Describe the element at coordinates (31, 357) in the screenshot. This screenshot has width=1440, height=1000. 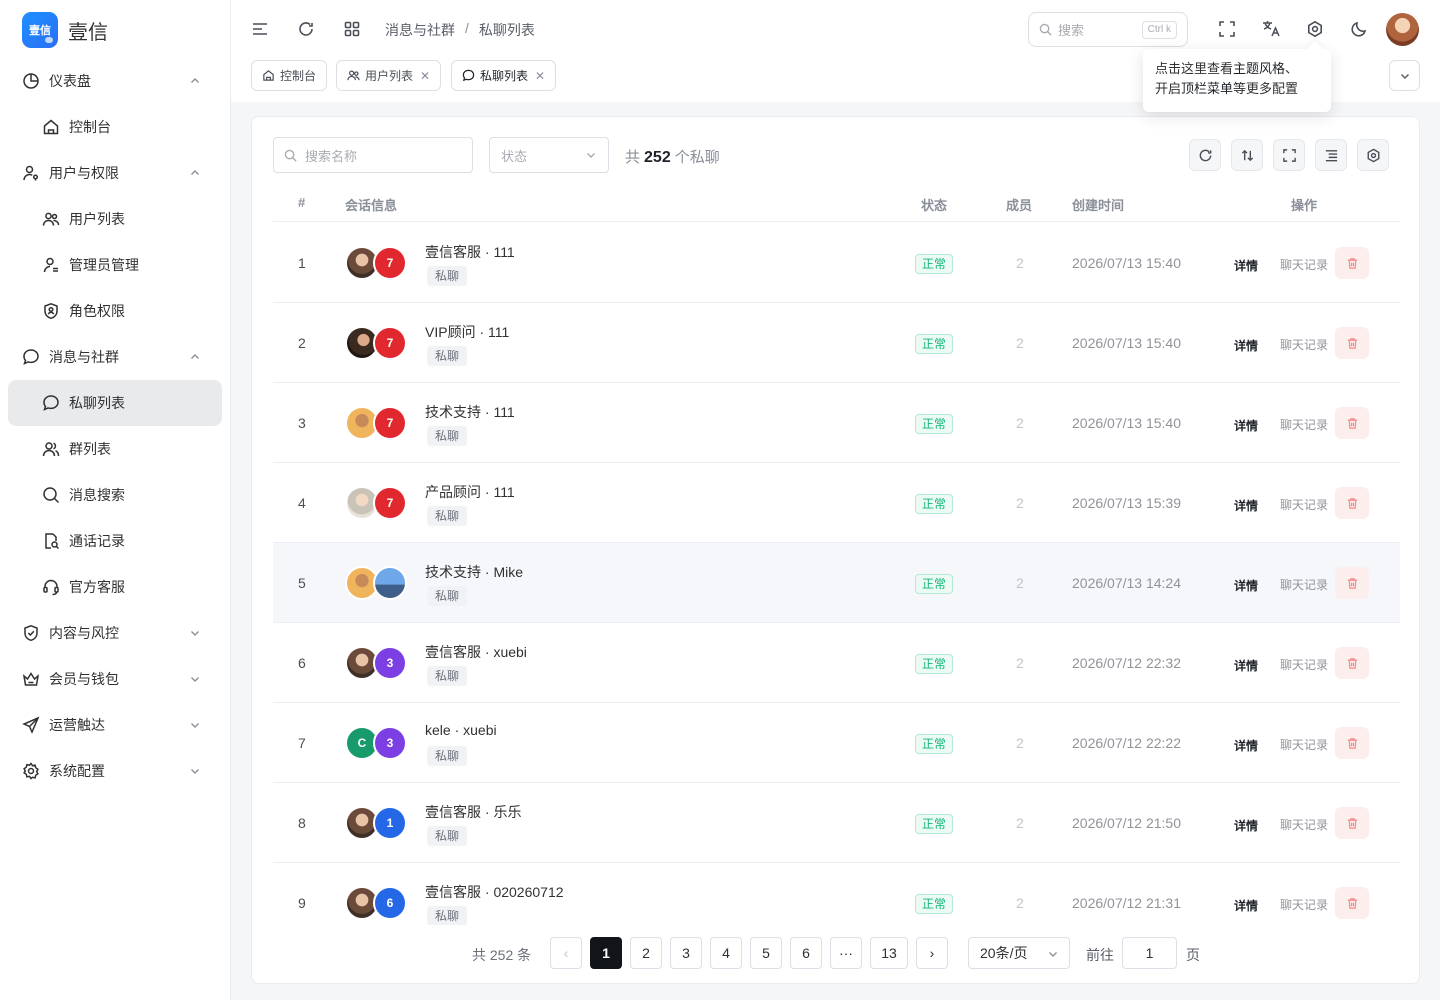
I see `chat-icon` at that location.